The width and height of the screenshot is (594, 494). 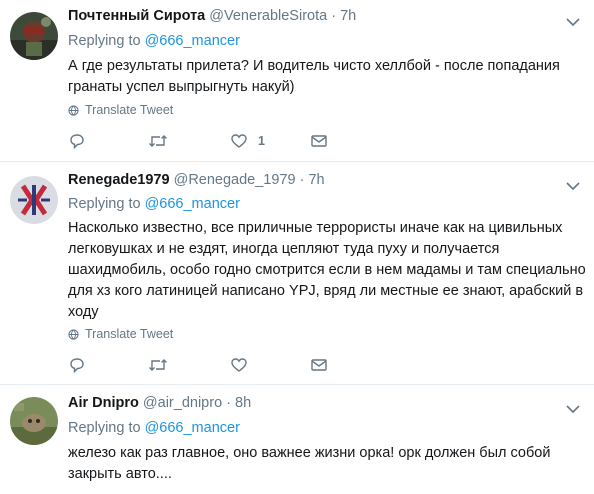 I want to click on handle: @VenerableSirota, so click(x=268, y=16).